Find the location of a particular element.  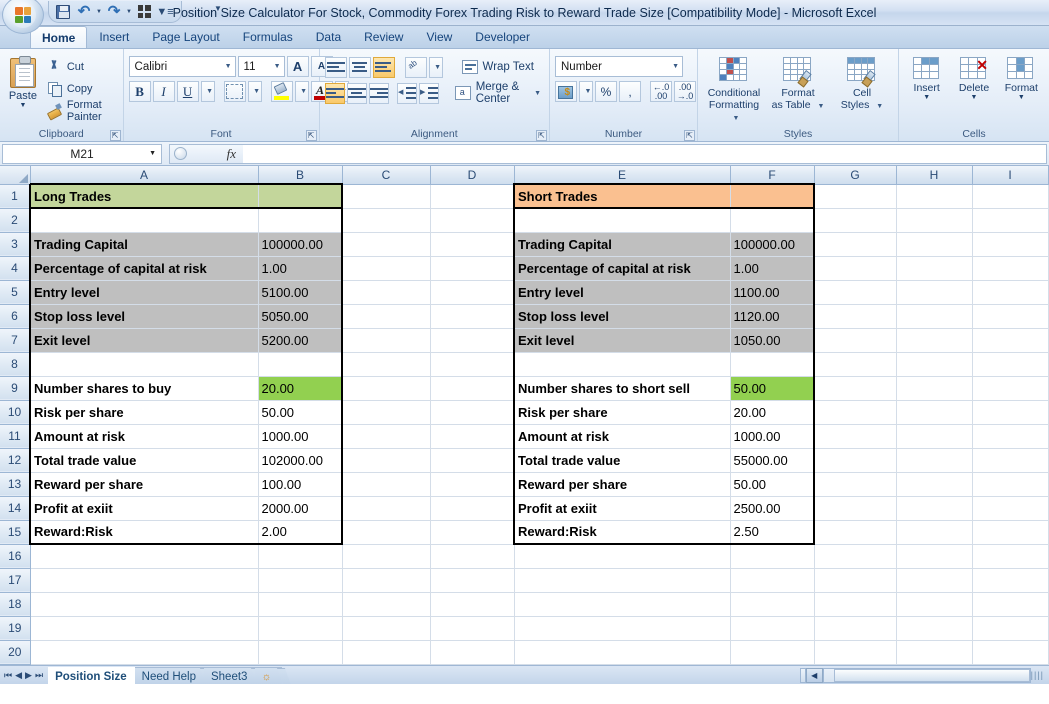

cell-E18 is located at coordinates (622, 604).